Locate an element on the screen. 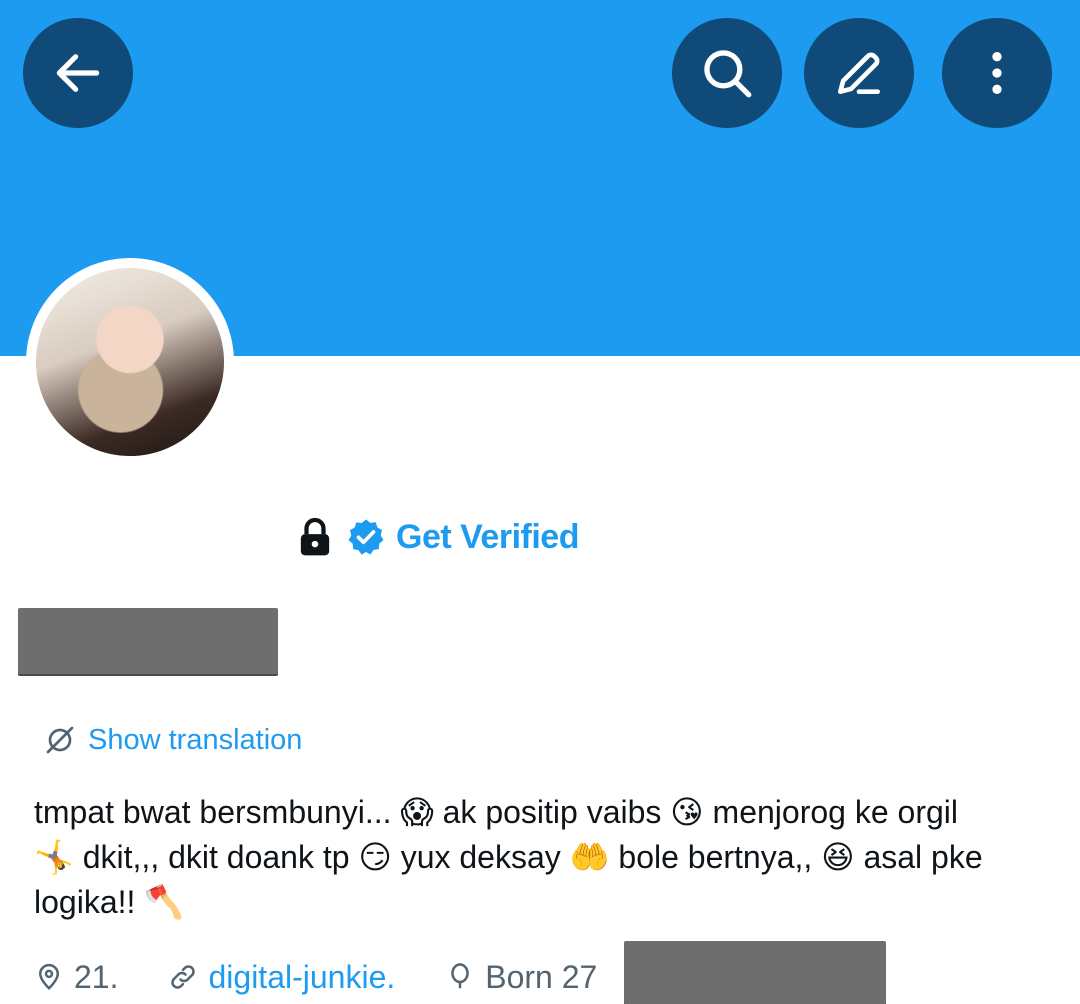 Image resolution: width=1080 pixels, height=1004 pixels. show-translation-button: Show translation is located at coordinates (173, 740).